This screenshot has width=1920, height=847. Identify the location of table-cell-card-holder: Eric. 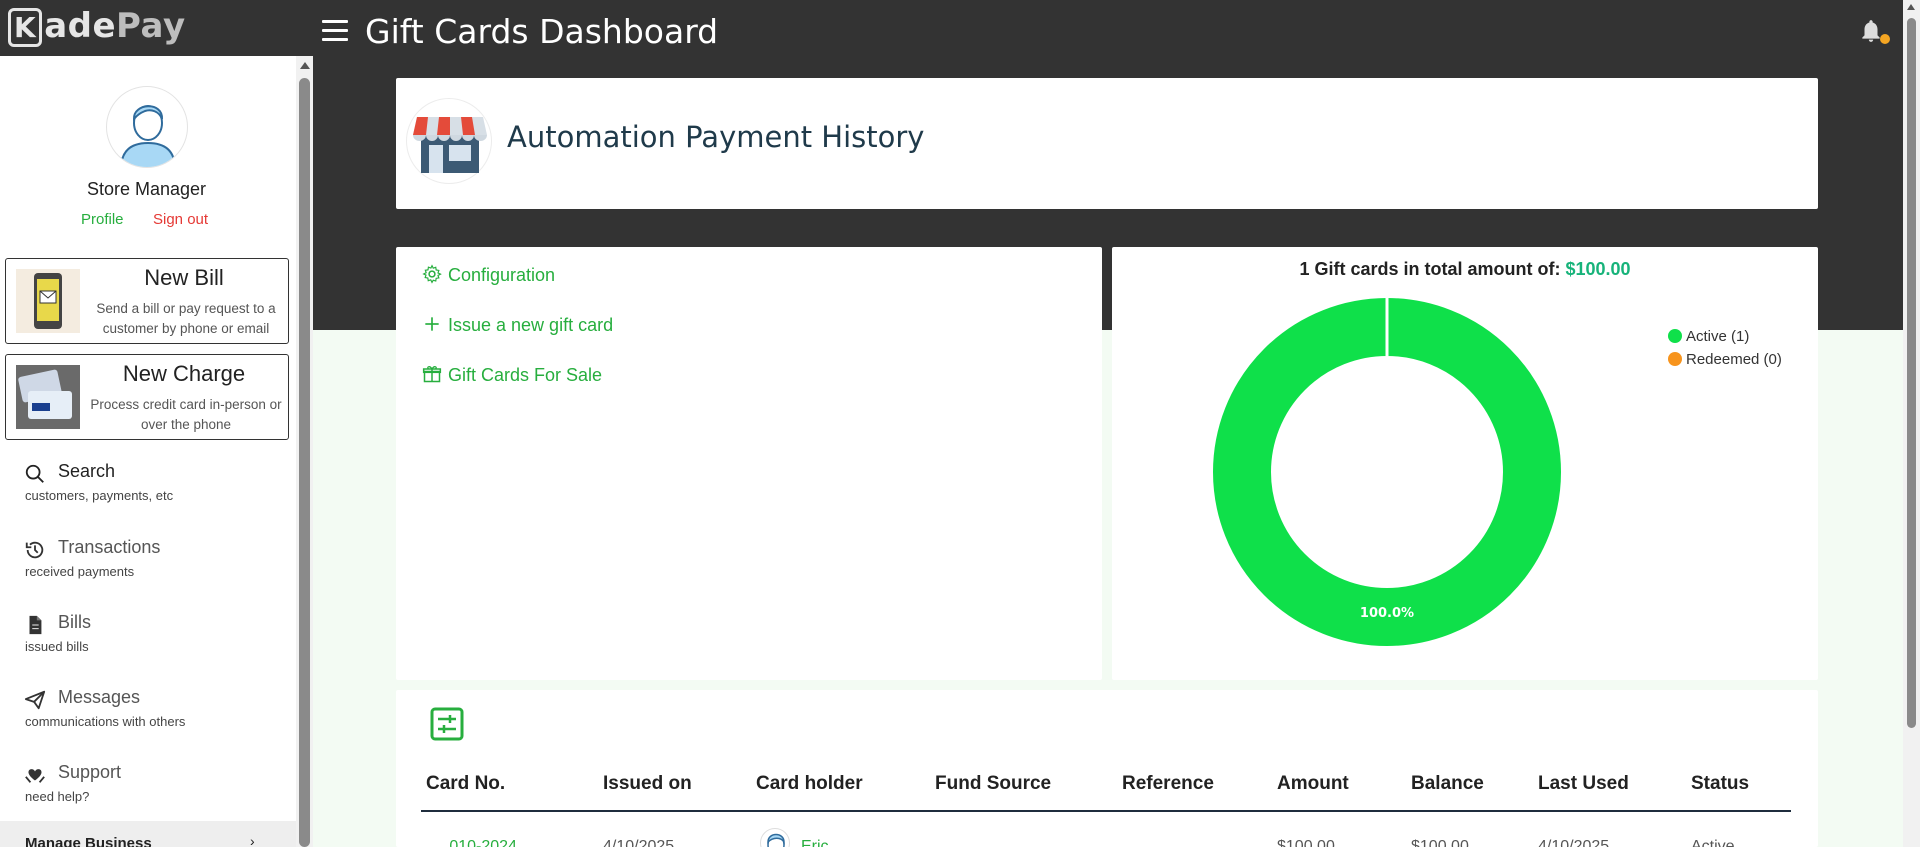
(815, 842).